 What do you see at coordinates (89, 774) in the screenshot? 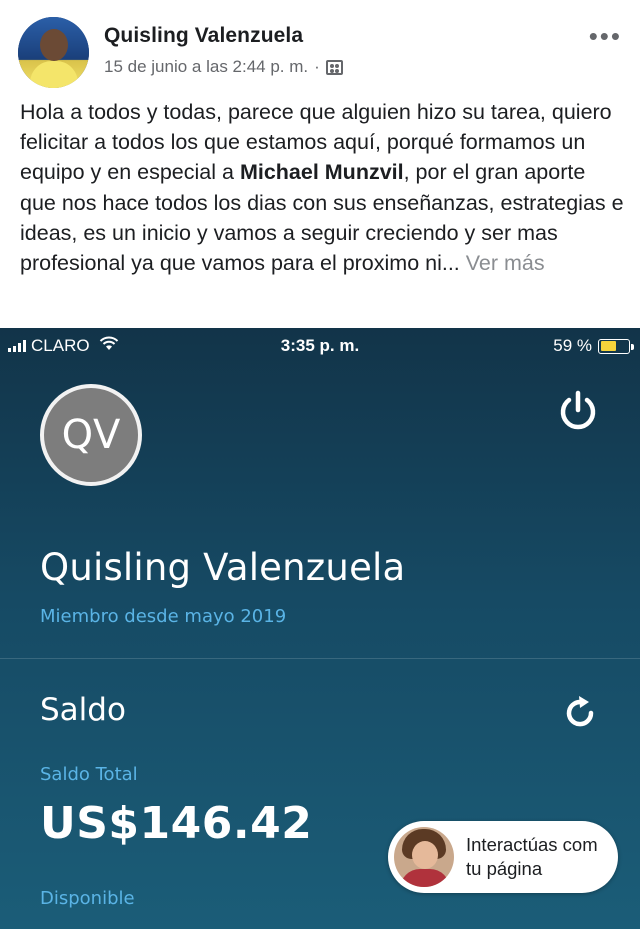
I see `balance-total-label: Saldo Total` at bounding box center [89, 774].